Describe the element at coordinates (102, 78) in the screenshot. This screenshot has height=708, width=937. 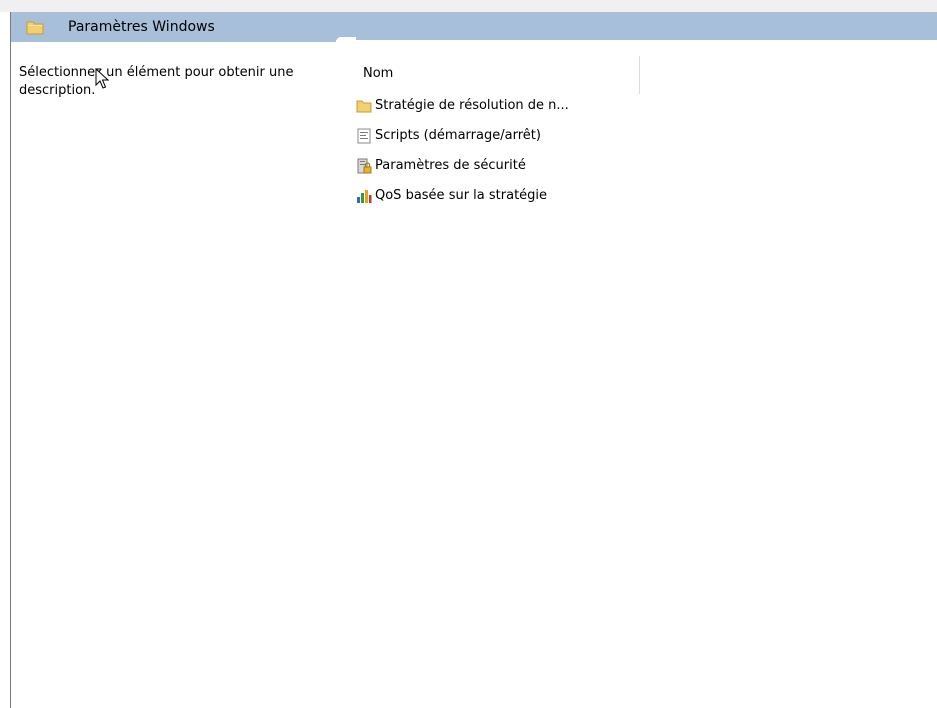
I see `mouse-pointer-icon` at that location.